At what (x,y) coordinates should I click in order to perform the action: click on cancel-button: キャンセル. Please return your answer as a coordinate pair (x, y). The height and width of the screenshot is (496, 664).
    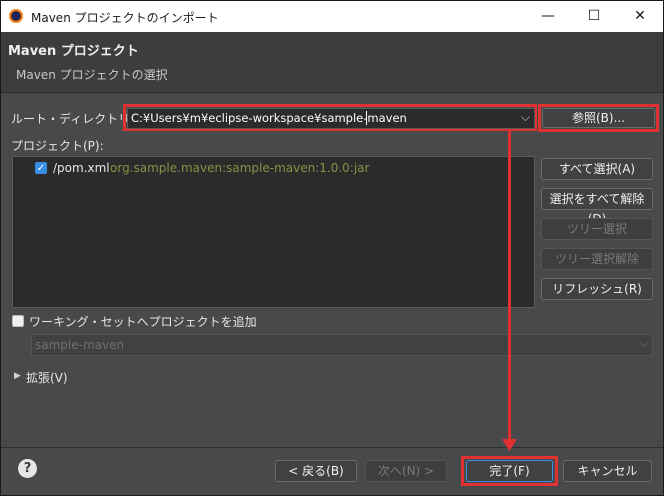
    Looking at the image, I should click on (607, 471).